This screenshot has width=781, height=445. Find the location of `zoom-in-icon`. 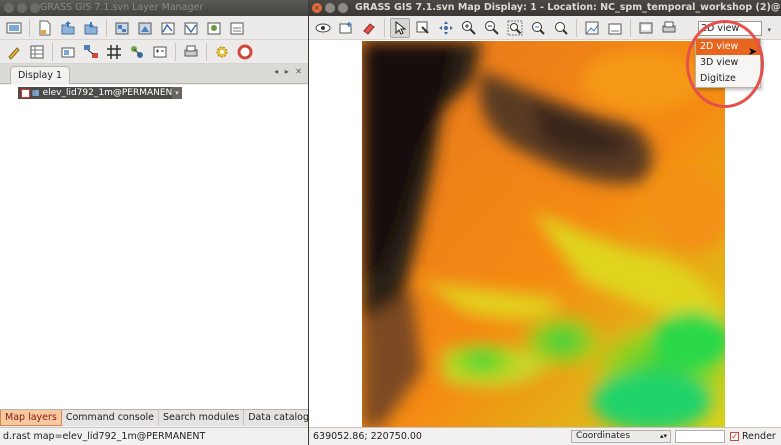

zoom-in-icon is located at coordinates (469, 28).